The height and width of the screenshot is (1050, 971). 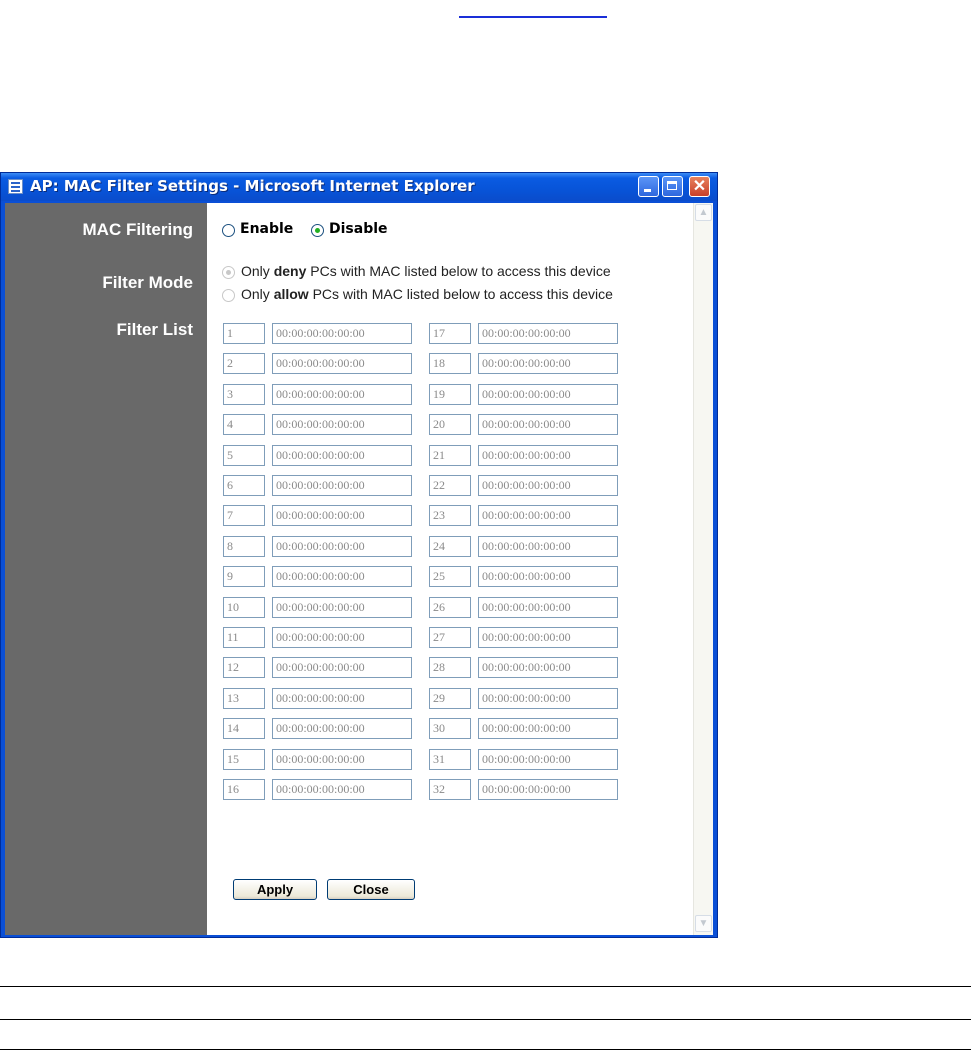 What do you see at coordinates (450, 333) in the screenshot?
I see `filter-index-field: 17` at bounding box center [450, 333].